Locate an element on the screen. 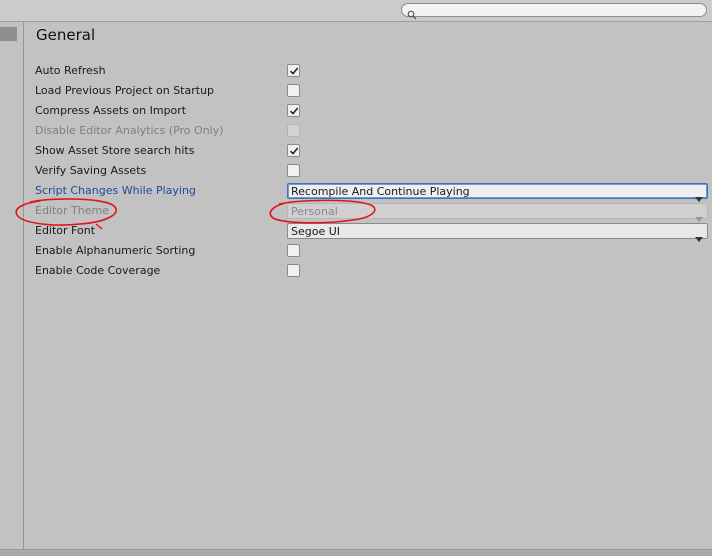 The width and height of the screenshot is (712, 556). asset-store-hits-checkbox is located at coordinates (293, 150).